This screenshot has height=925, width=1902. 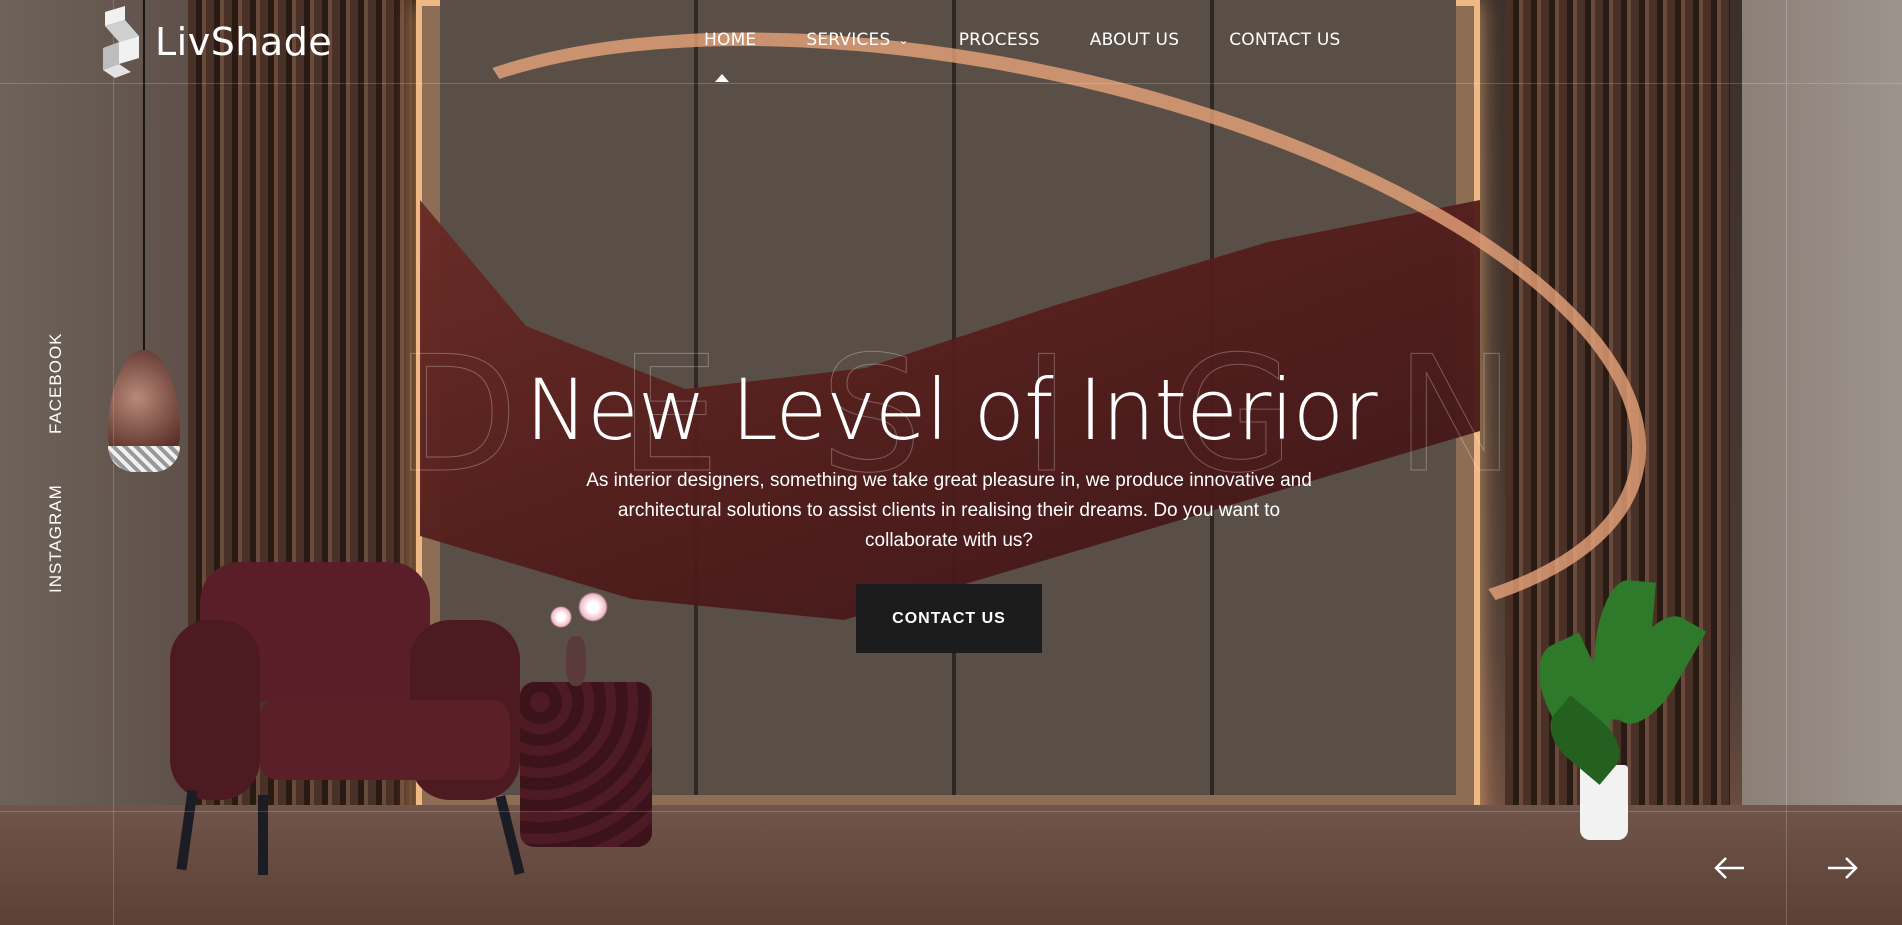 I want to click on contact-us-button: CONTACT US, so click(x=949, y=618).